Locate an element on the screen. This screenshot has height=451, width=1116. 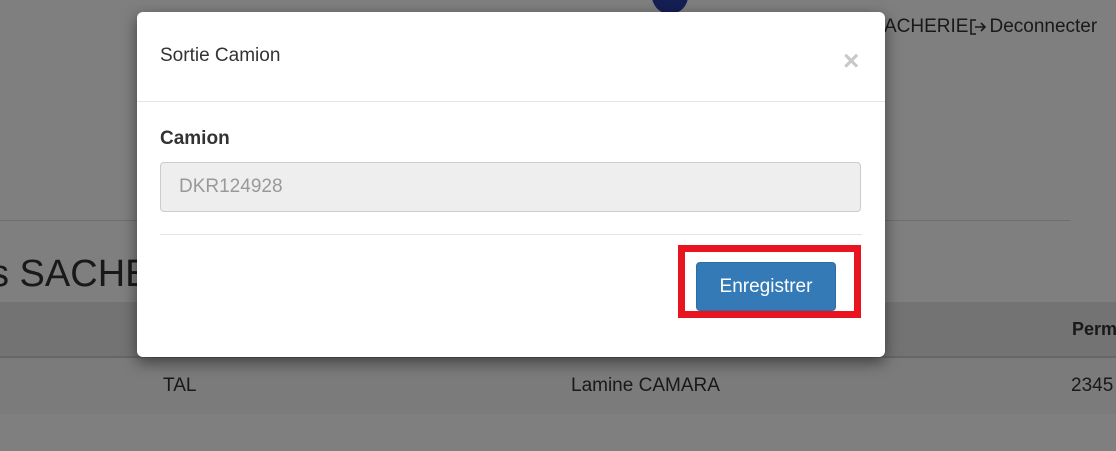
close-icon: × is located at coordinates (851, 61).